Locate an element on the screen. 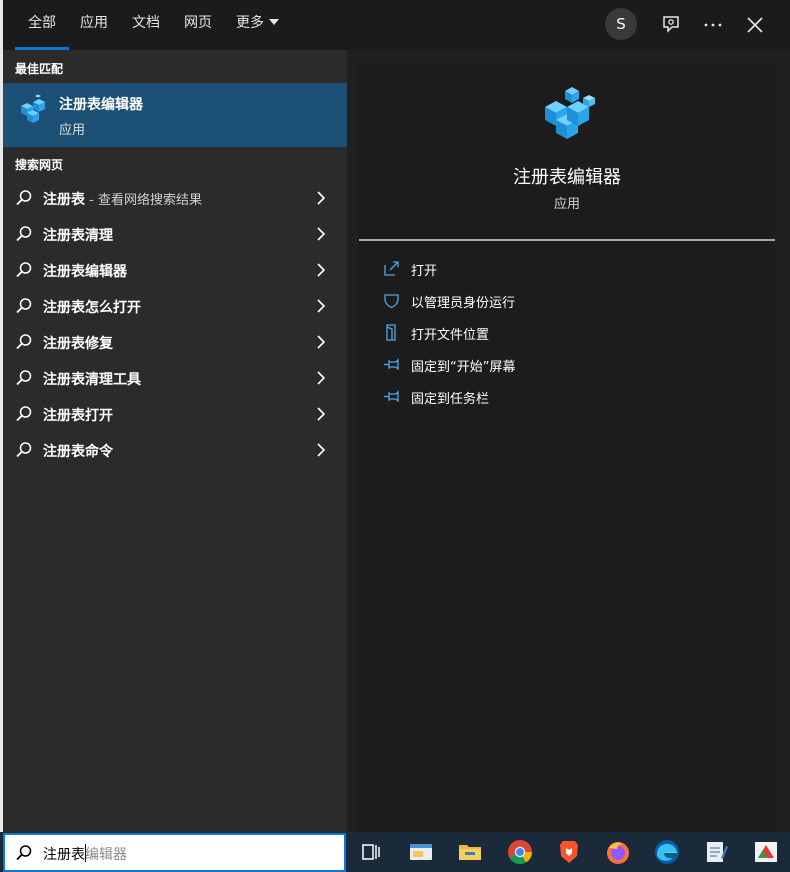  action-label: 以管理员身份运行 is located at coordinates (463, 303).